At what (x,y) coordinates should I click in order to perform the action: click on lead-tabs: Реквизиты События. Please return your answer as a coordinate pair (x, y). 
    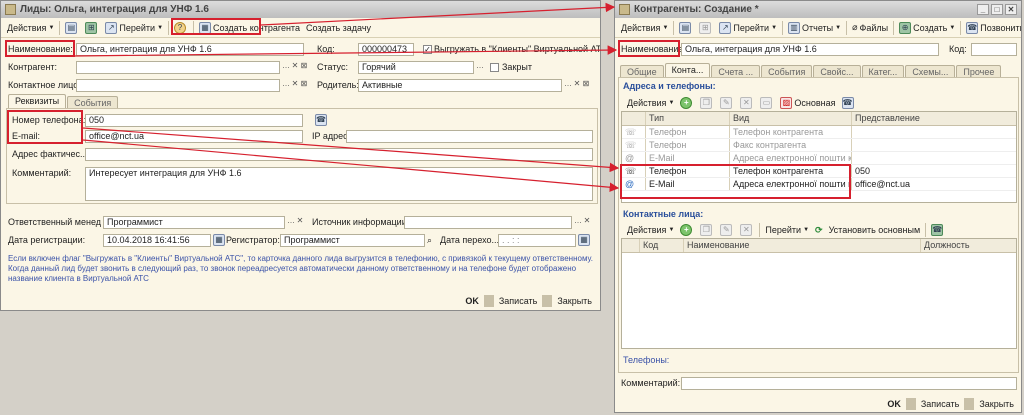
    Looking at the image, I should click on (63, 101).